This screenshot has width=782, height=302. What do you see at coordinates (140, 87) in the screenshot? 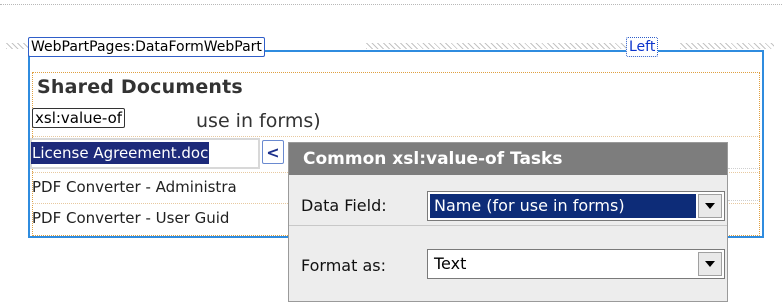
I see `list-title: Shared Documents` at bounding box center [140, 87].